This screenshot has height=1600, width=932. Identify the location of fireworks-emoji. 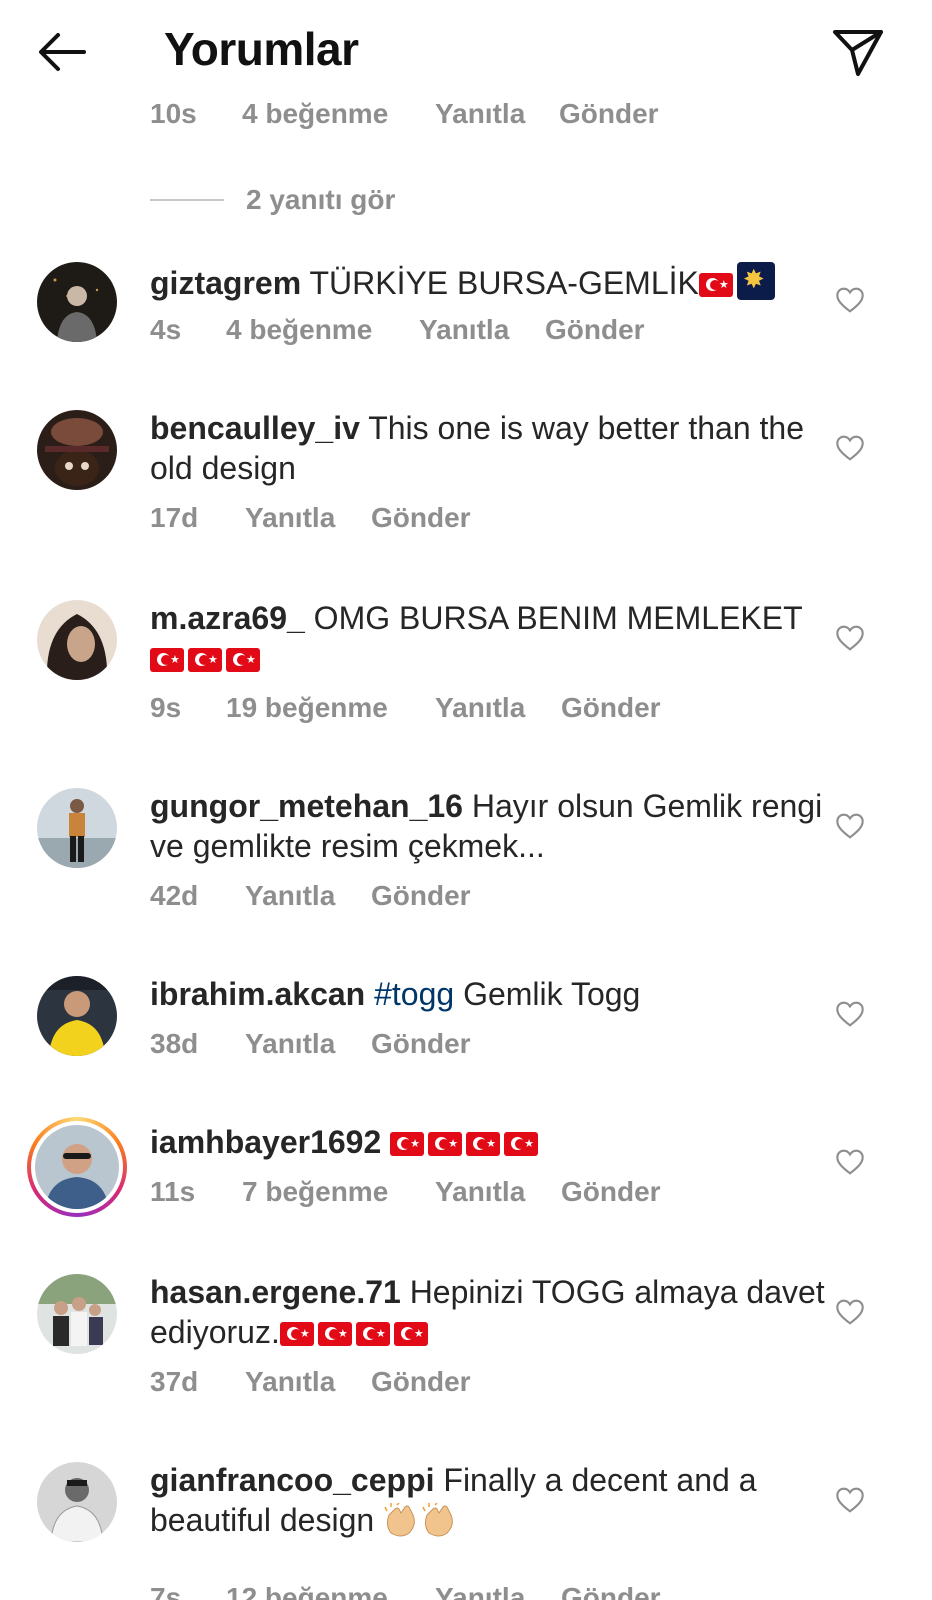
(755, 281).